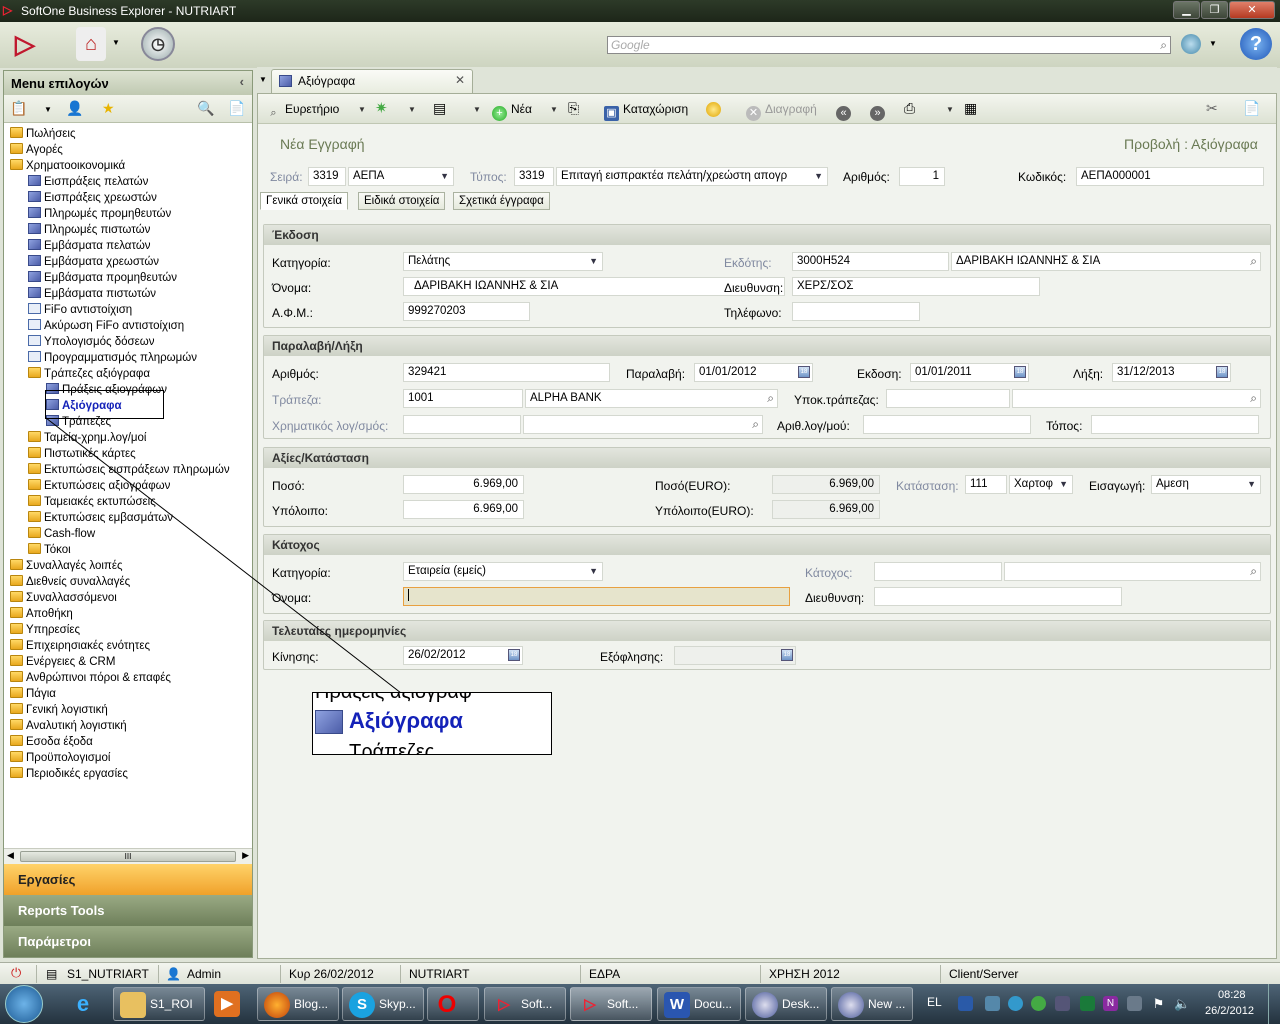 The width and height of the screenshot is (1280, 1024). I want to click on taskbar-explorer: S1_ROI, so click(159, 1004).